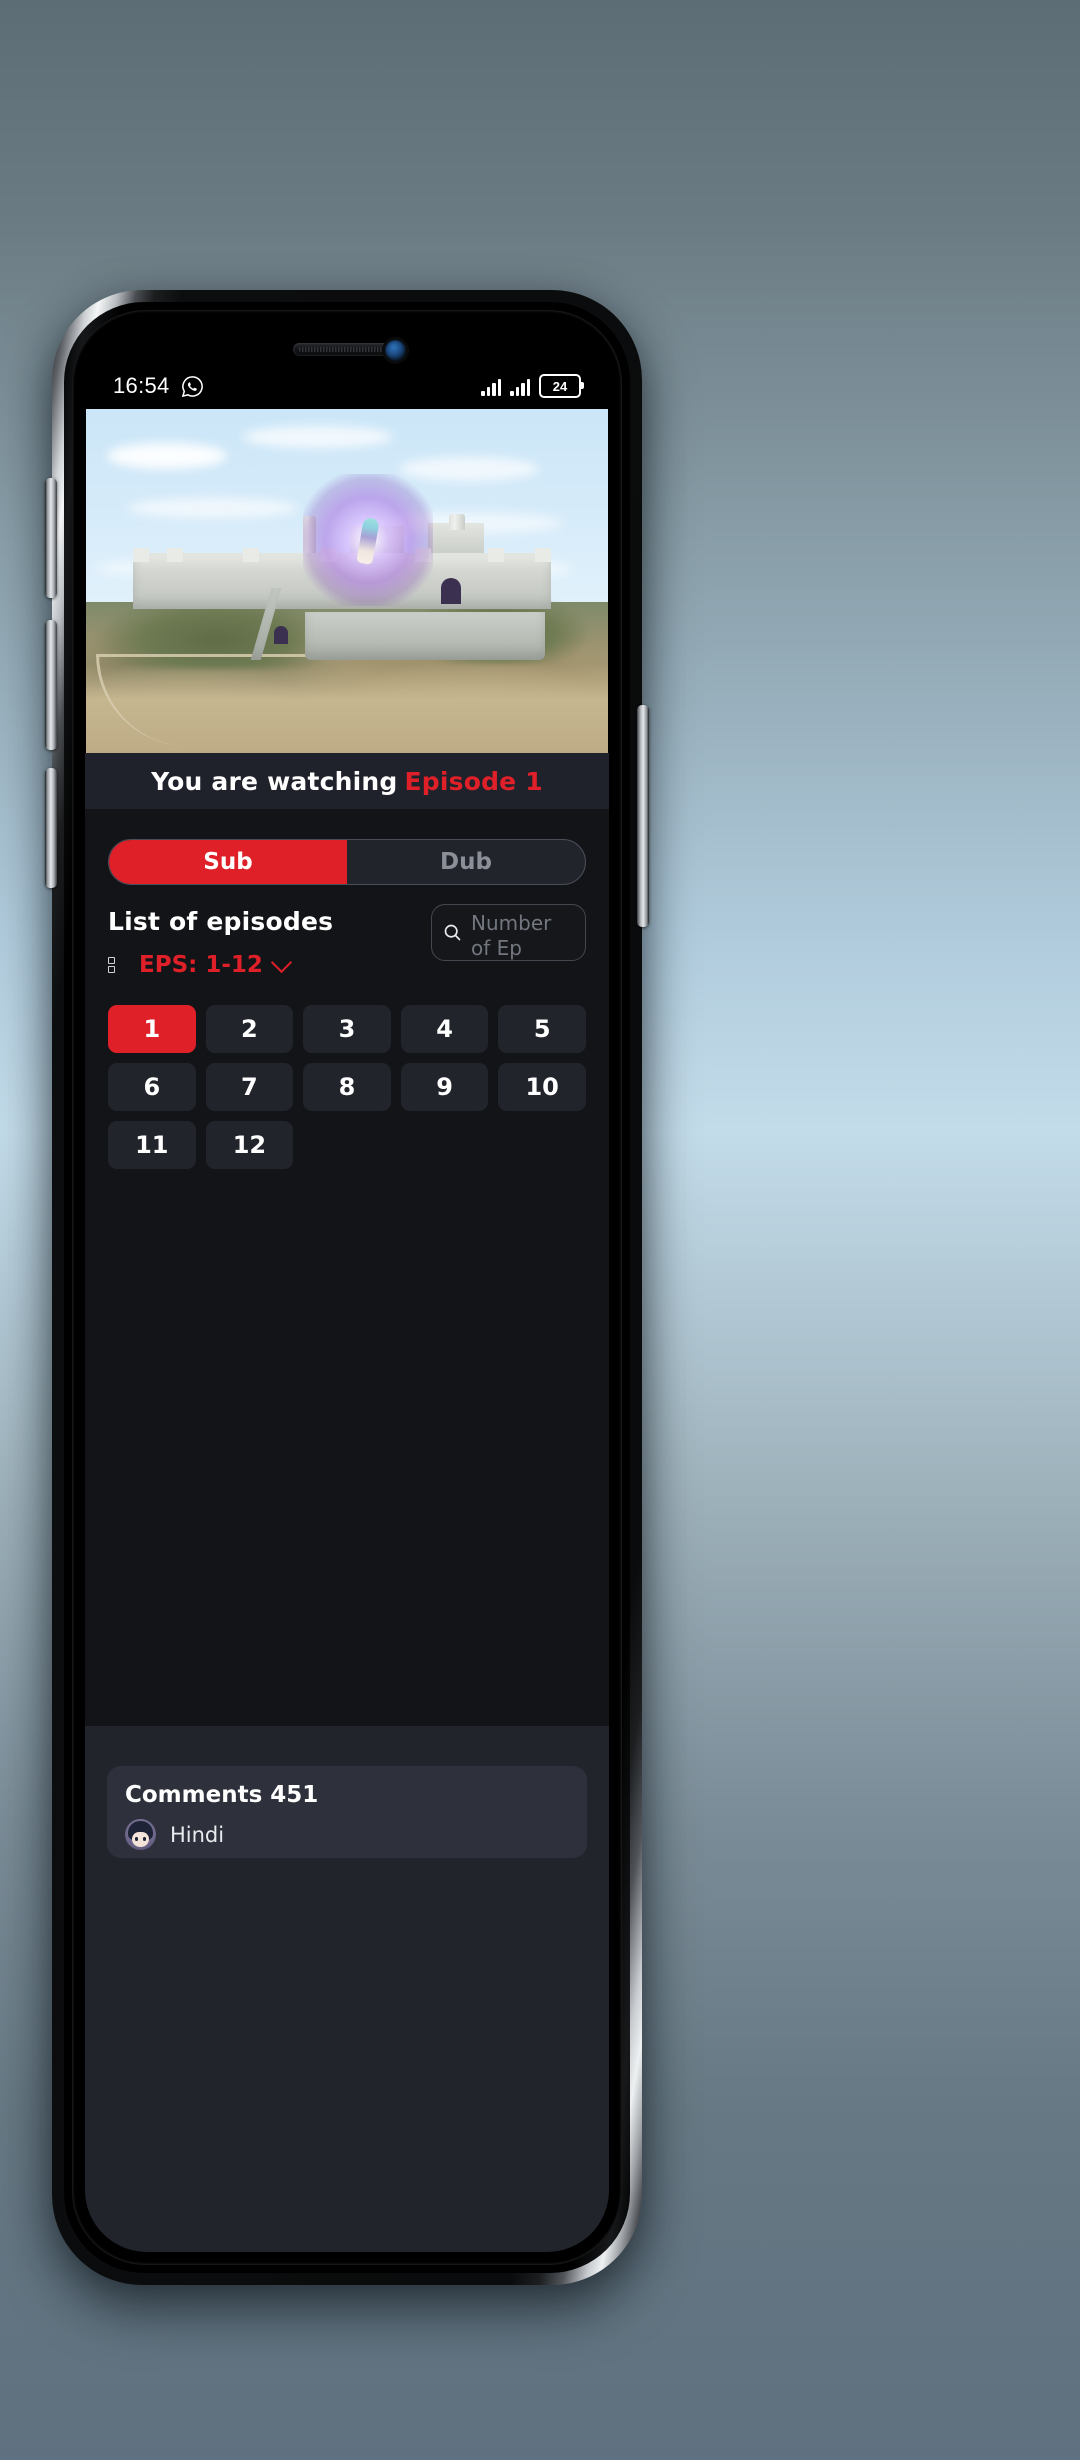 The width and height of the screenshot is (1080, 2460). Describe the element at coordinates (520, 386) in the screenshot. I see `signal-bars-icon-sim2` at that location.